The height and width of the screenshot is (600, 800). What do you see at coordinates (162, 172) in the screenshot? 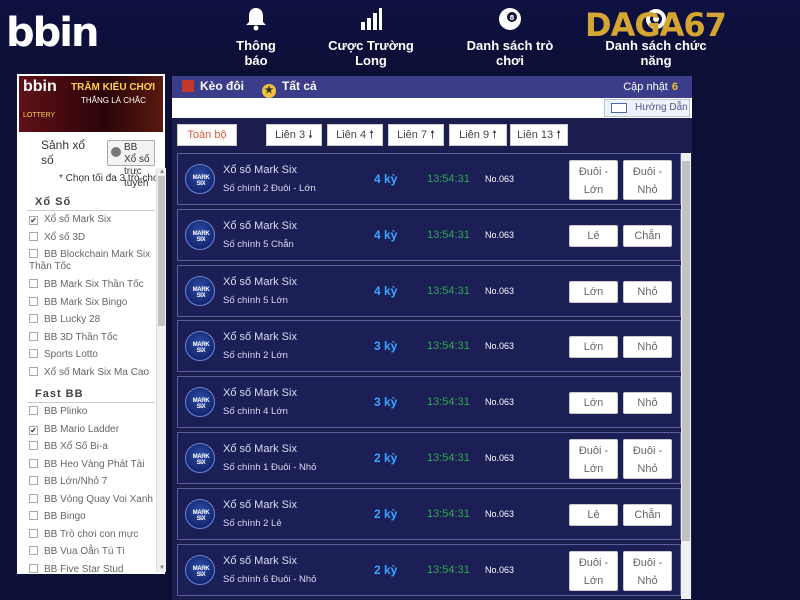
I see `scroll-up-icon: ▲` at bounding box center [162, 172].